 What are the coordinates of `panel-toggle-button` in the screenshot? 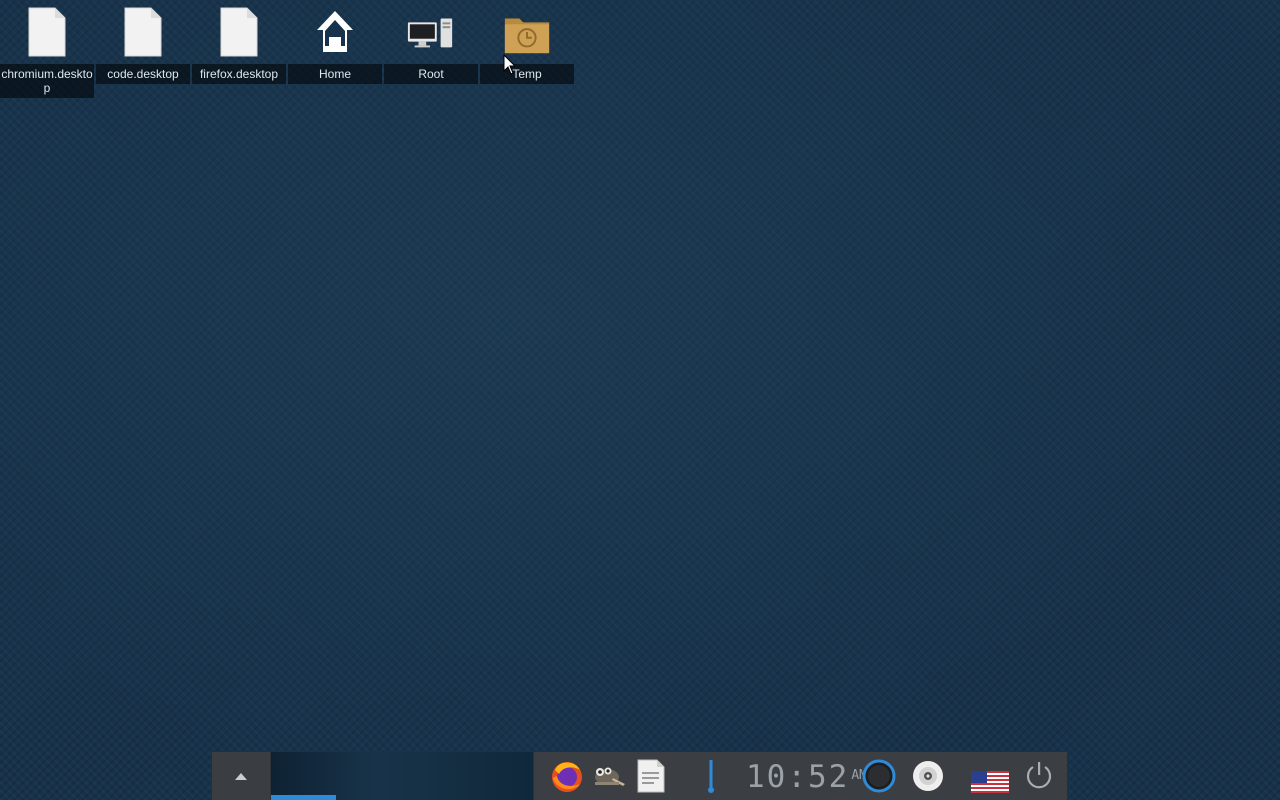 It's located at (241, 776).